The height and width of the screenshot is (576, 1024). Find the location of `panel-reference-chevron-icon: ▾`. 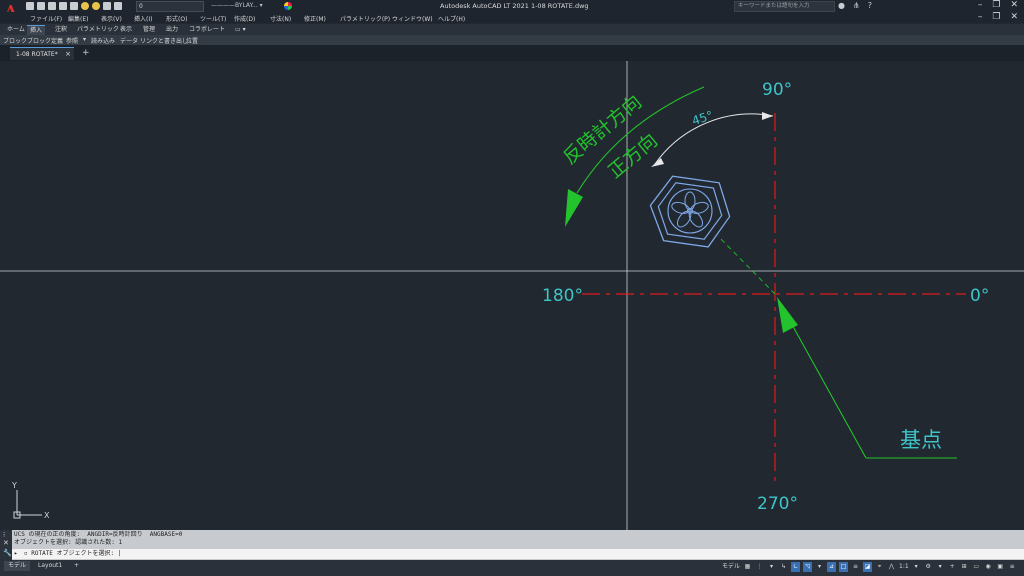

panel-reference-chevron-icon: ▾ is located at coordinates (84, 39).